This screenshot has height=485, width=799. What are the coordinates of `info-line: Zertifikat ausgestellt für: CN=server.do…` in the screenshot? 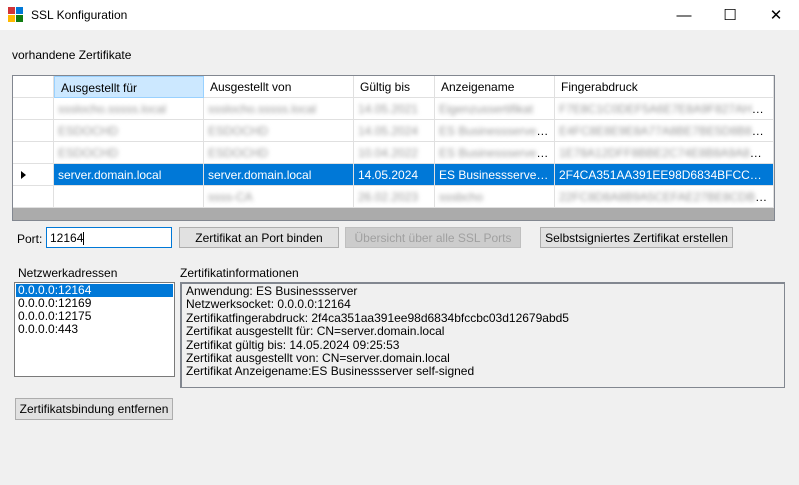 It's located at (315, 331).